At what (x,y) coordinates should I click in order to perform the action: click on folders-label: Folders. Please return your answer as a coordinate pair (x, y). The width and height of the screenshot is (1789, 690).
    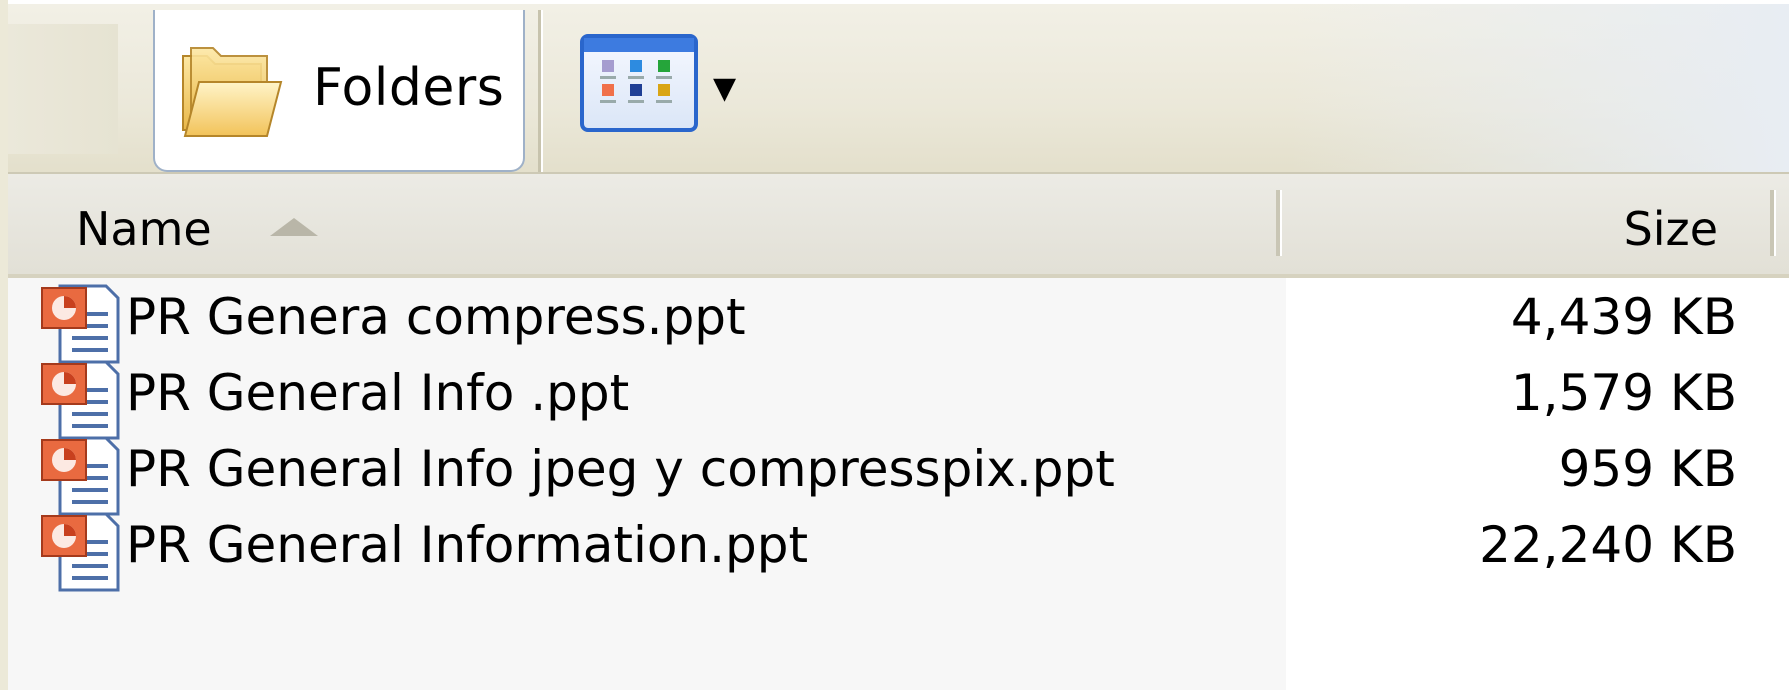
    Looking at the image, I should click on (409, 88).